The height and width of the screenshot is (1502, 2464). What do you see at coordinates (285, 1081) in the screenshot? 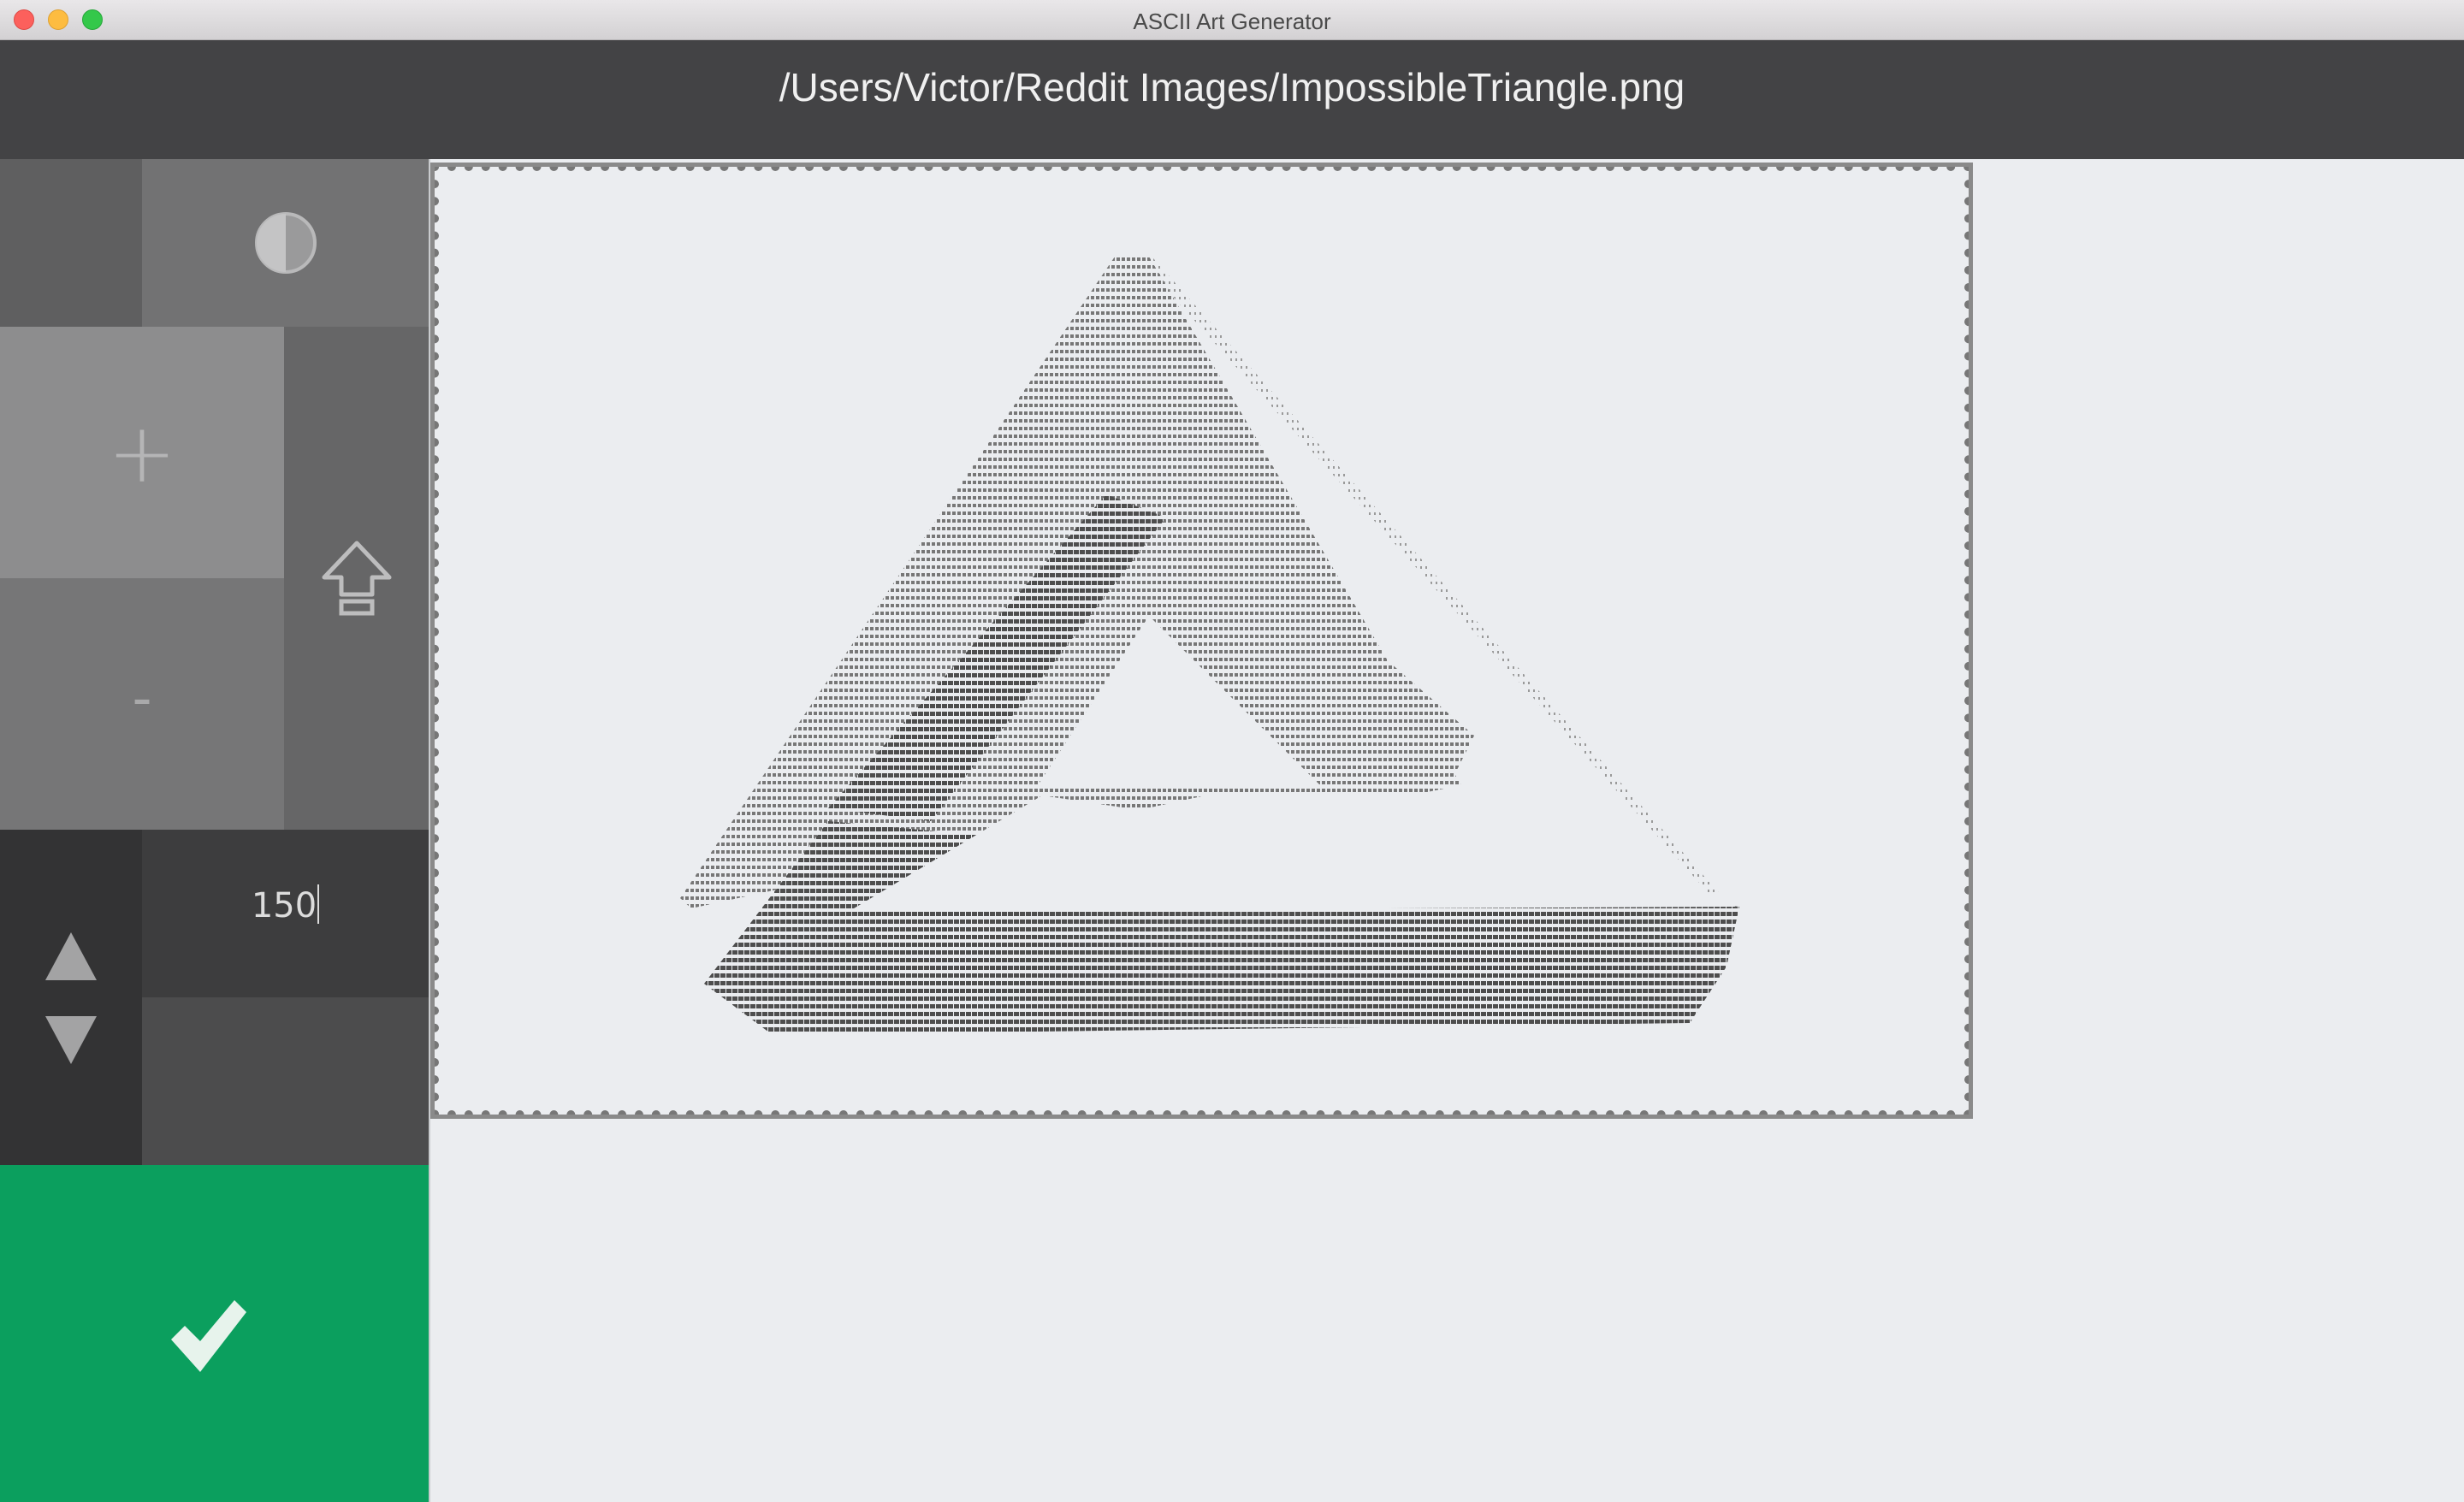
I see `sidebar-blank-tile-lower` at bounding box center [285, 1081].